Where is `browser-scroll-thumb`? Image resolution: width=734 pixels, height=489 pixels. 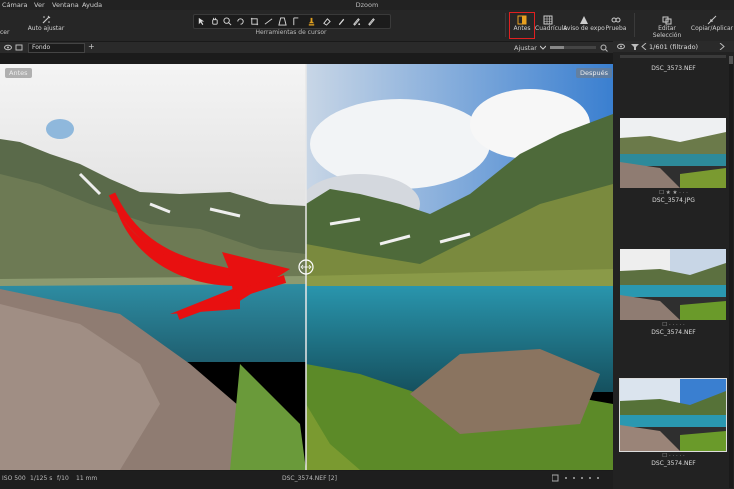 browser-scroll-thumb is located at coordinates (731, 60).